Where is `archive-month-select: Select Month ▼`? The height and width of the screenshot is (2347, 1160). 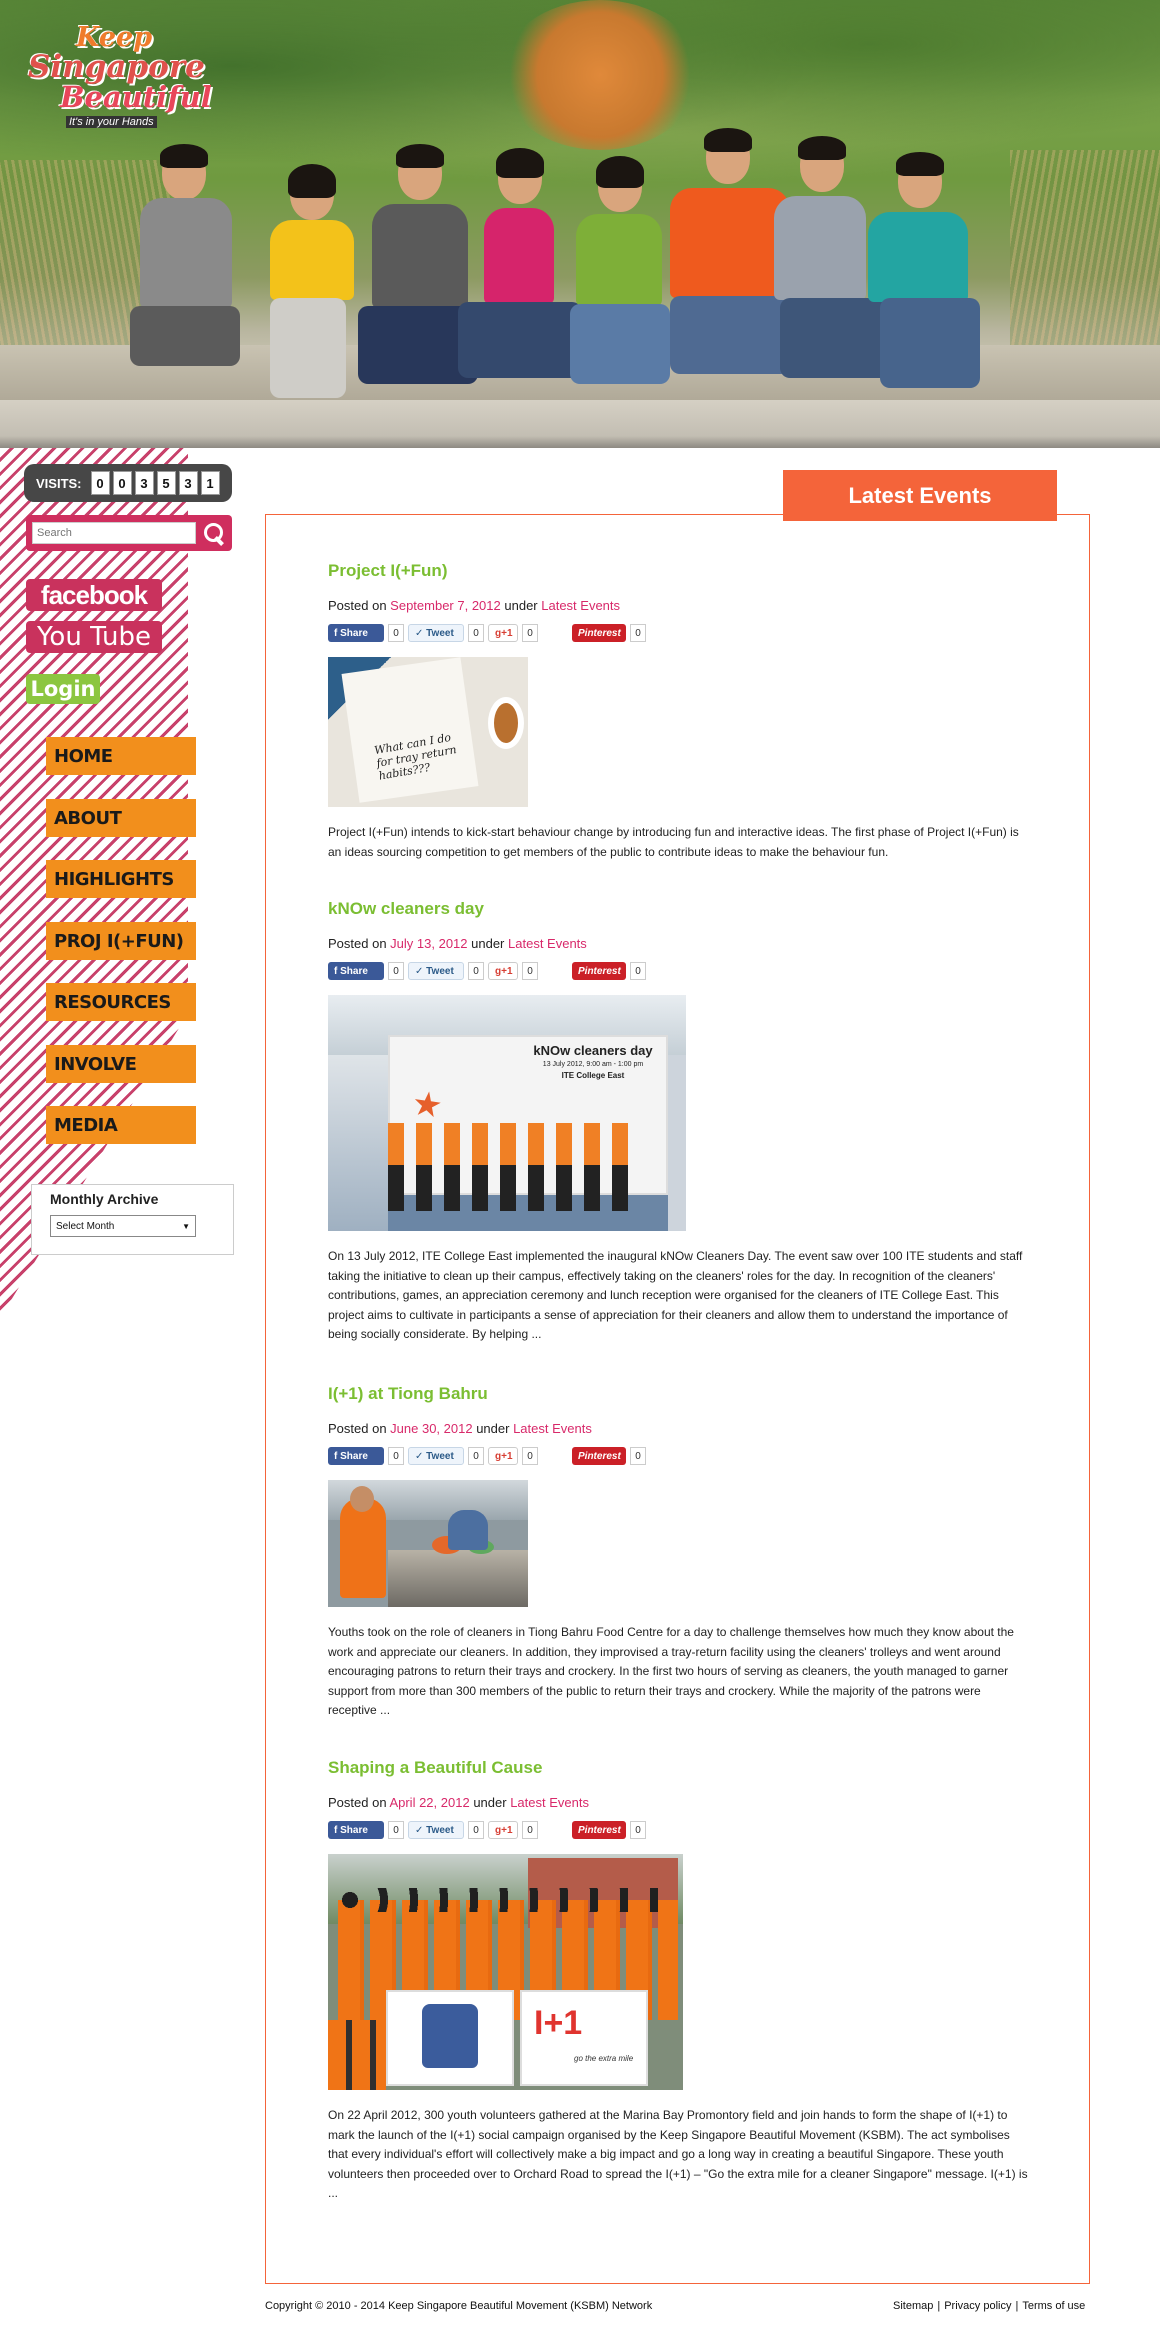
archive-month-select: Select Month ▼ is located at coordinates (123, 1226).